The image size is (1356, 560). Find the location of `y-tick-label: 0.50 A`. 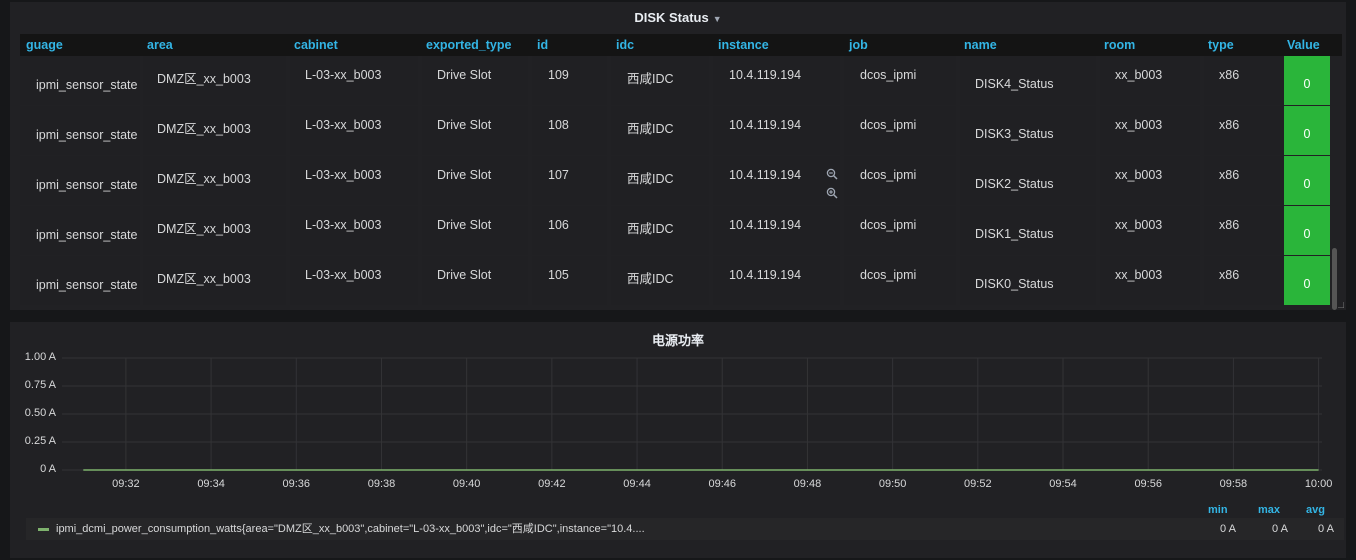

y-tick-label: 0.50 A is located at coordinates (40, 413).